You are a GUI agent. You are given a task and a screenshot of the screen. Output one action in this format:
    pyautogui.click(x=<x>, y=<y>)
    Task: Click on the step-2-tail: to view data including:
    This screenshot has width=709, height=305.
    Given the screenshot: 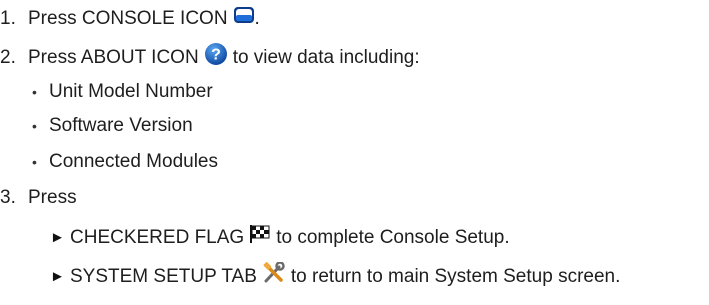 What is the action you would take?
    pyautogui.click(x=326, y=57)
    